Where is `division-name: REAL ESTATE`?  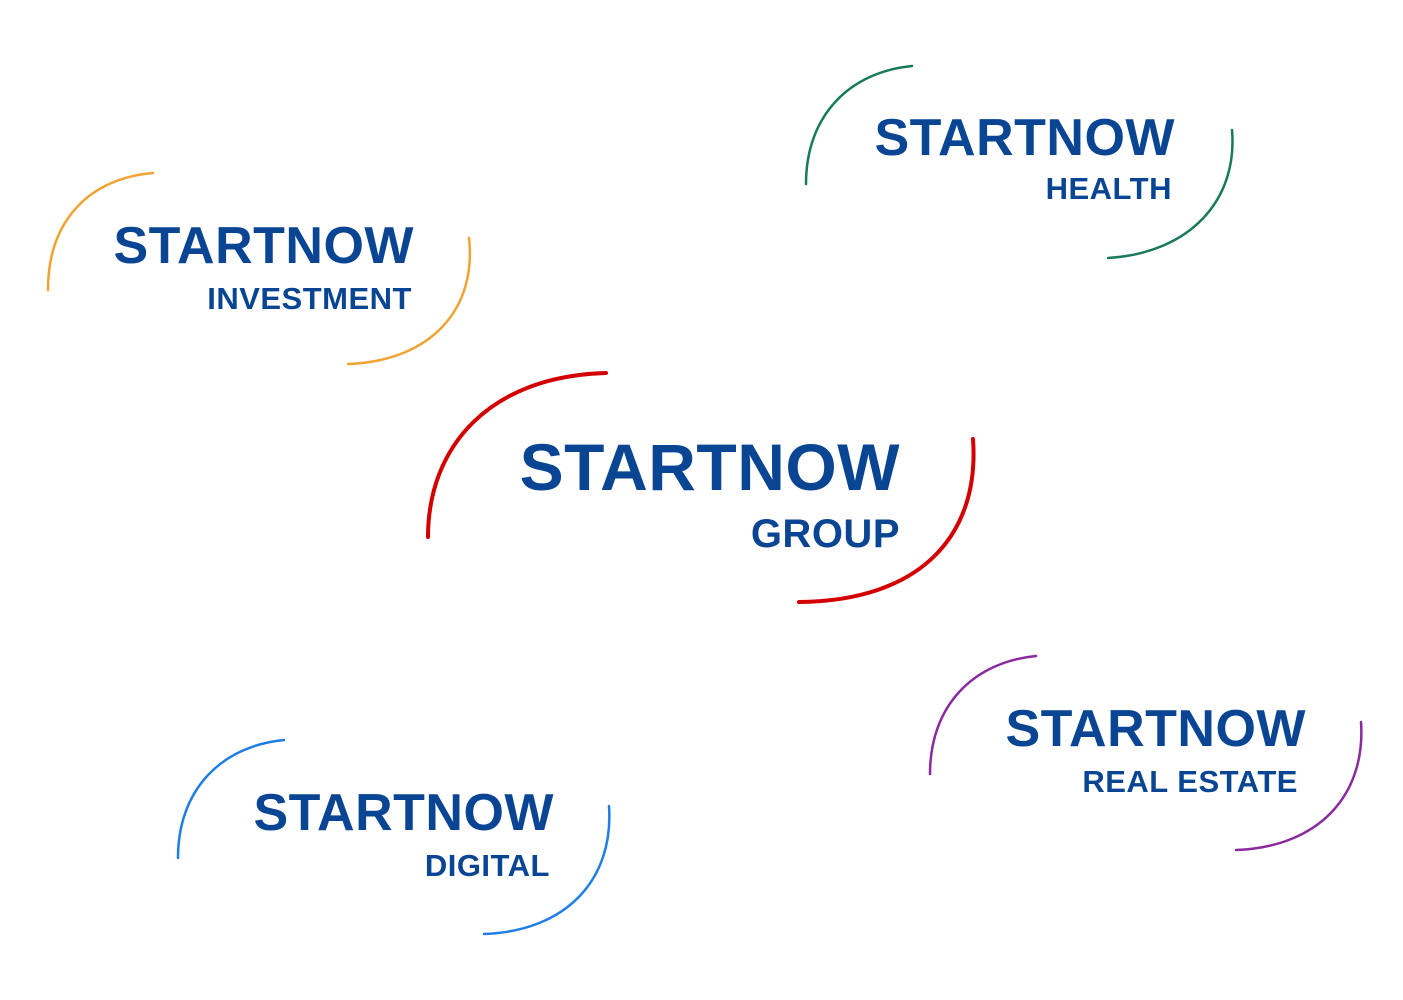 division-name: REAL ESTATE is located at coordinates (1190, 781).